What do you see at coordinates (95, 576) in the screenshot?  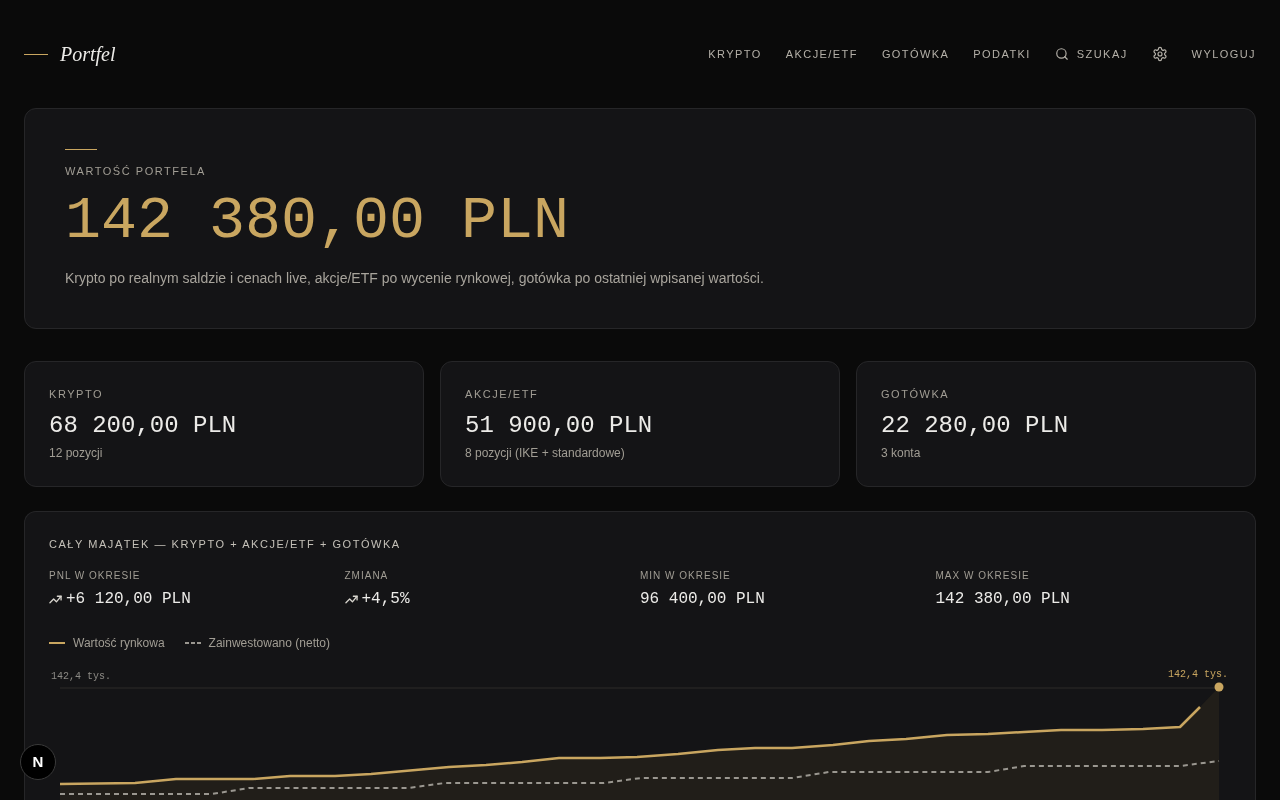 I see `stat-label: PNL W OKRESIE` at bounding box center [95, 576].